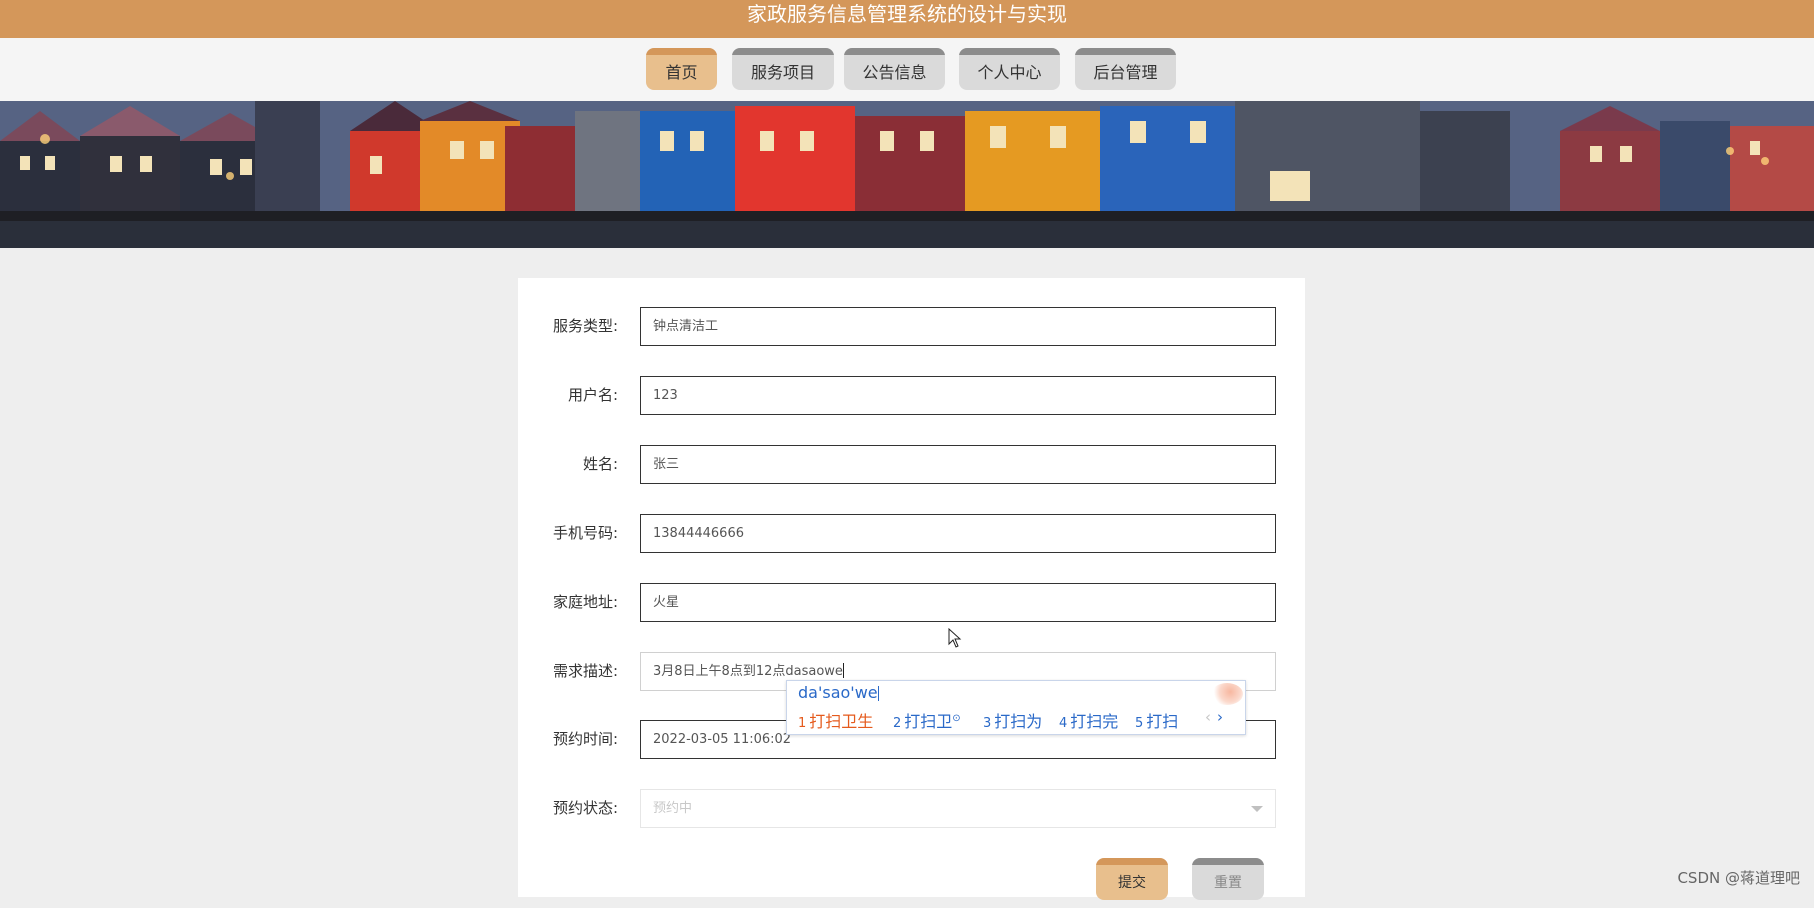 The image size is (1814, 908). Describe the element at coordinates (955, 638) in the screenshot. I see `mouse-pointer-icon` at that location.